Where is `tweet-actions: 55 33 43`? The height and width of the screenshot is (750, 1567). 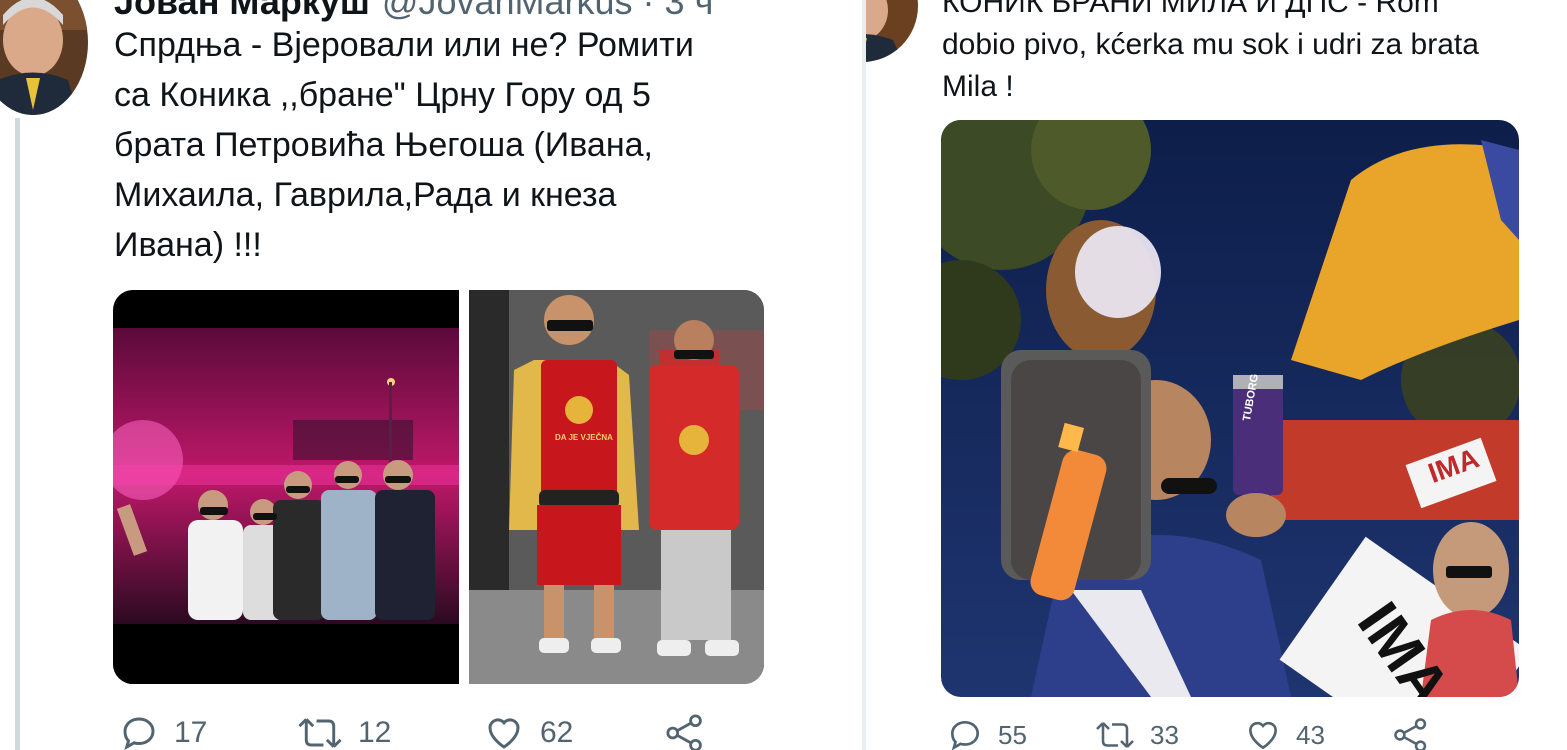
tweet-actions: 55 33 43 is located at coordinates (1188, 733).